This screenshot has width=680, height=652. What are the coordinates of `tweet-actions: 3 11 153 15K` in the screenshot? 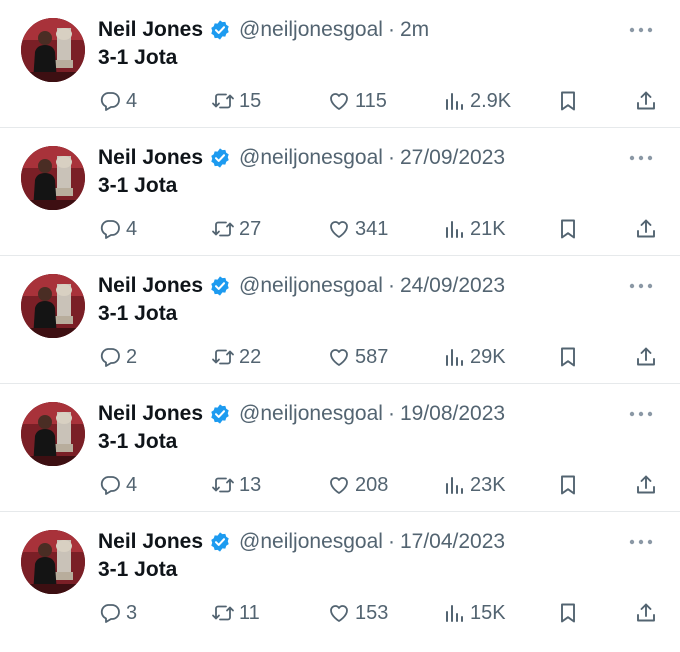 It's located at (377, 613).